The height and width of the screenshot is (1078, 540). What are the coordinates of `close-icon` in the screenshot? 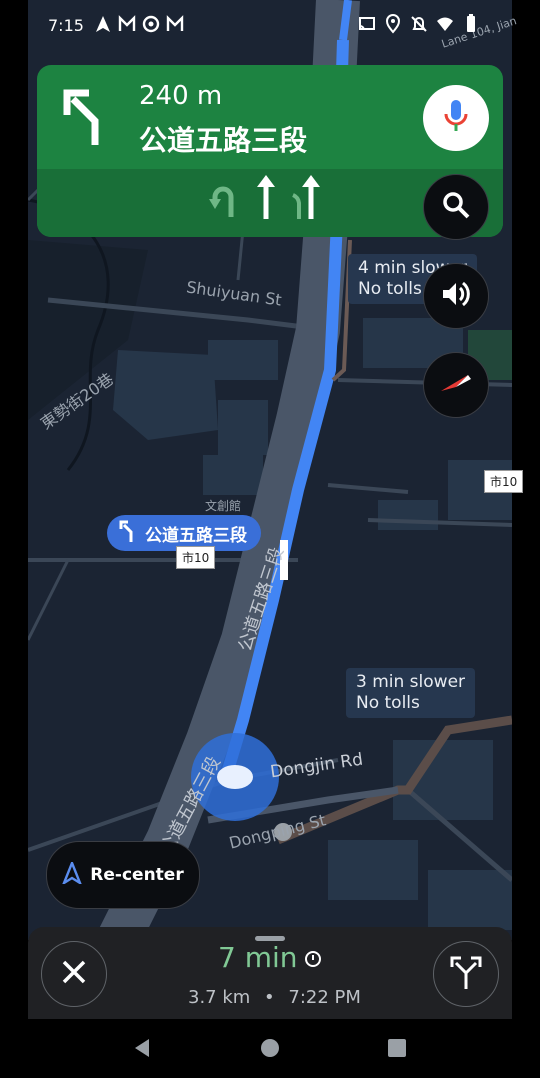 It's located at (74, 974).